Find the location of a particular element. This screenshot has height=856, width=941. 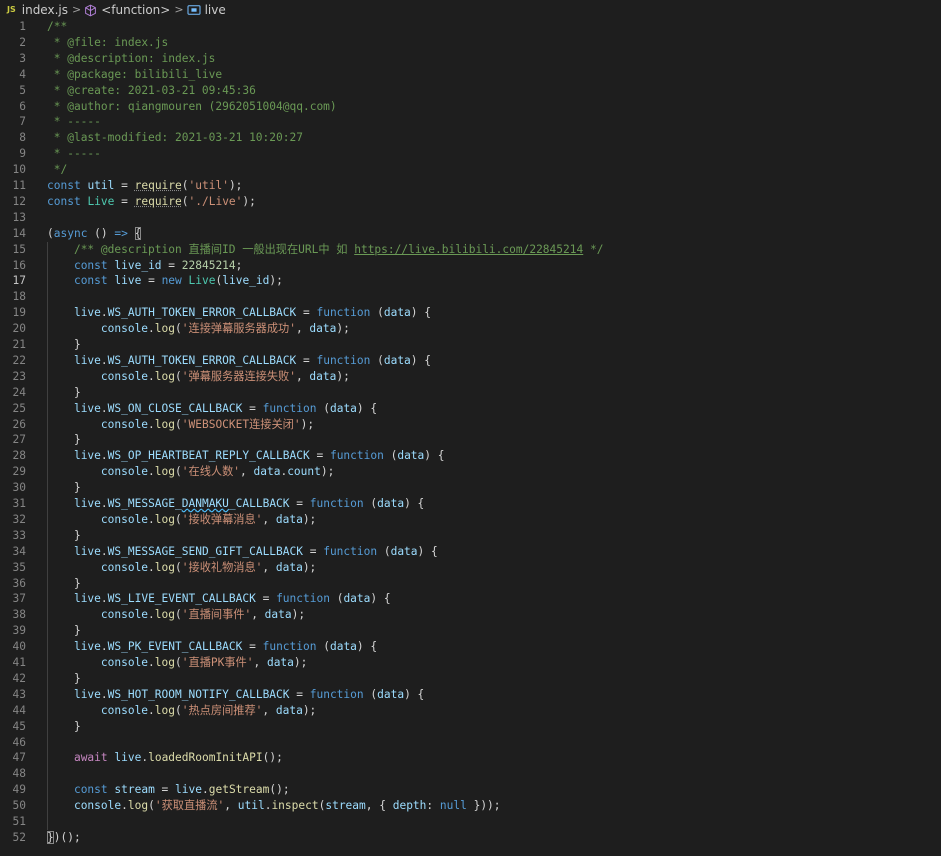

code-line: 12 const Live = require('./Live'); is located at coordinates (470, 202).